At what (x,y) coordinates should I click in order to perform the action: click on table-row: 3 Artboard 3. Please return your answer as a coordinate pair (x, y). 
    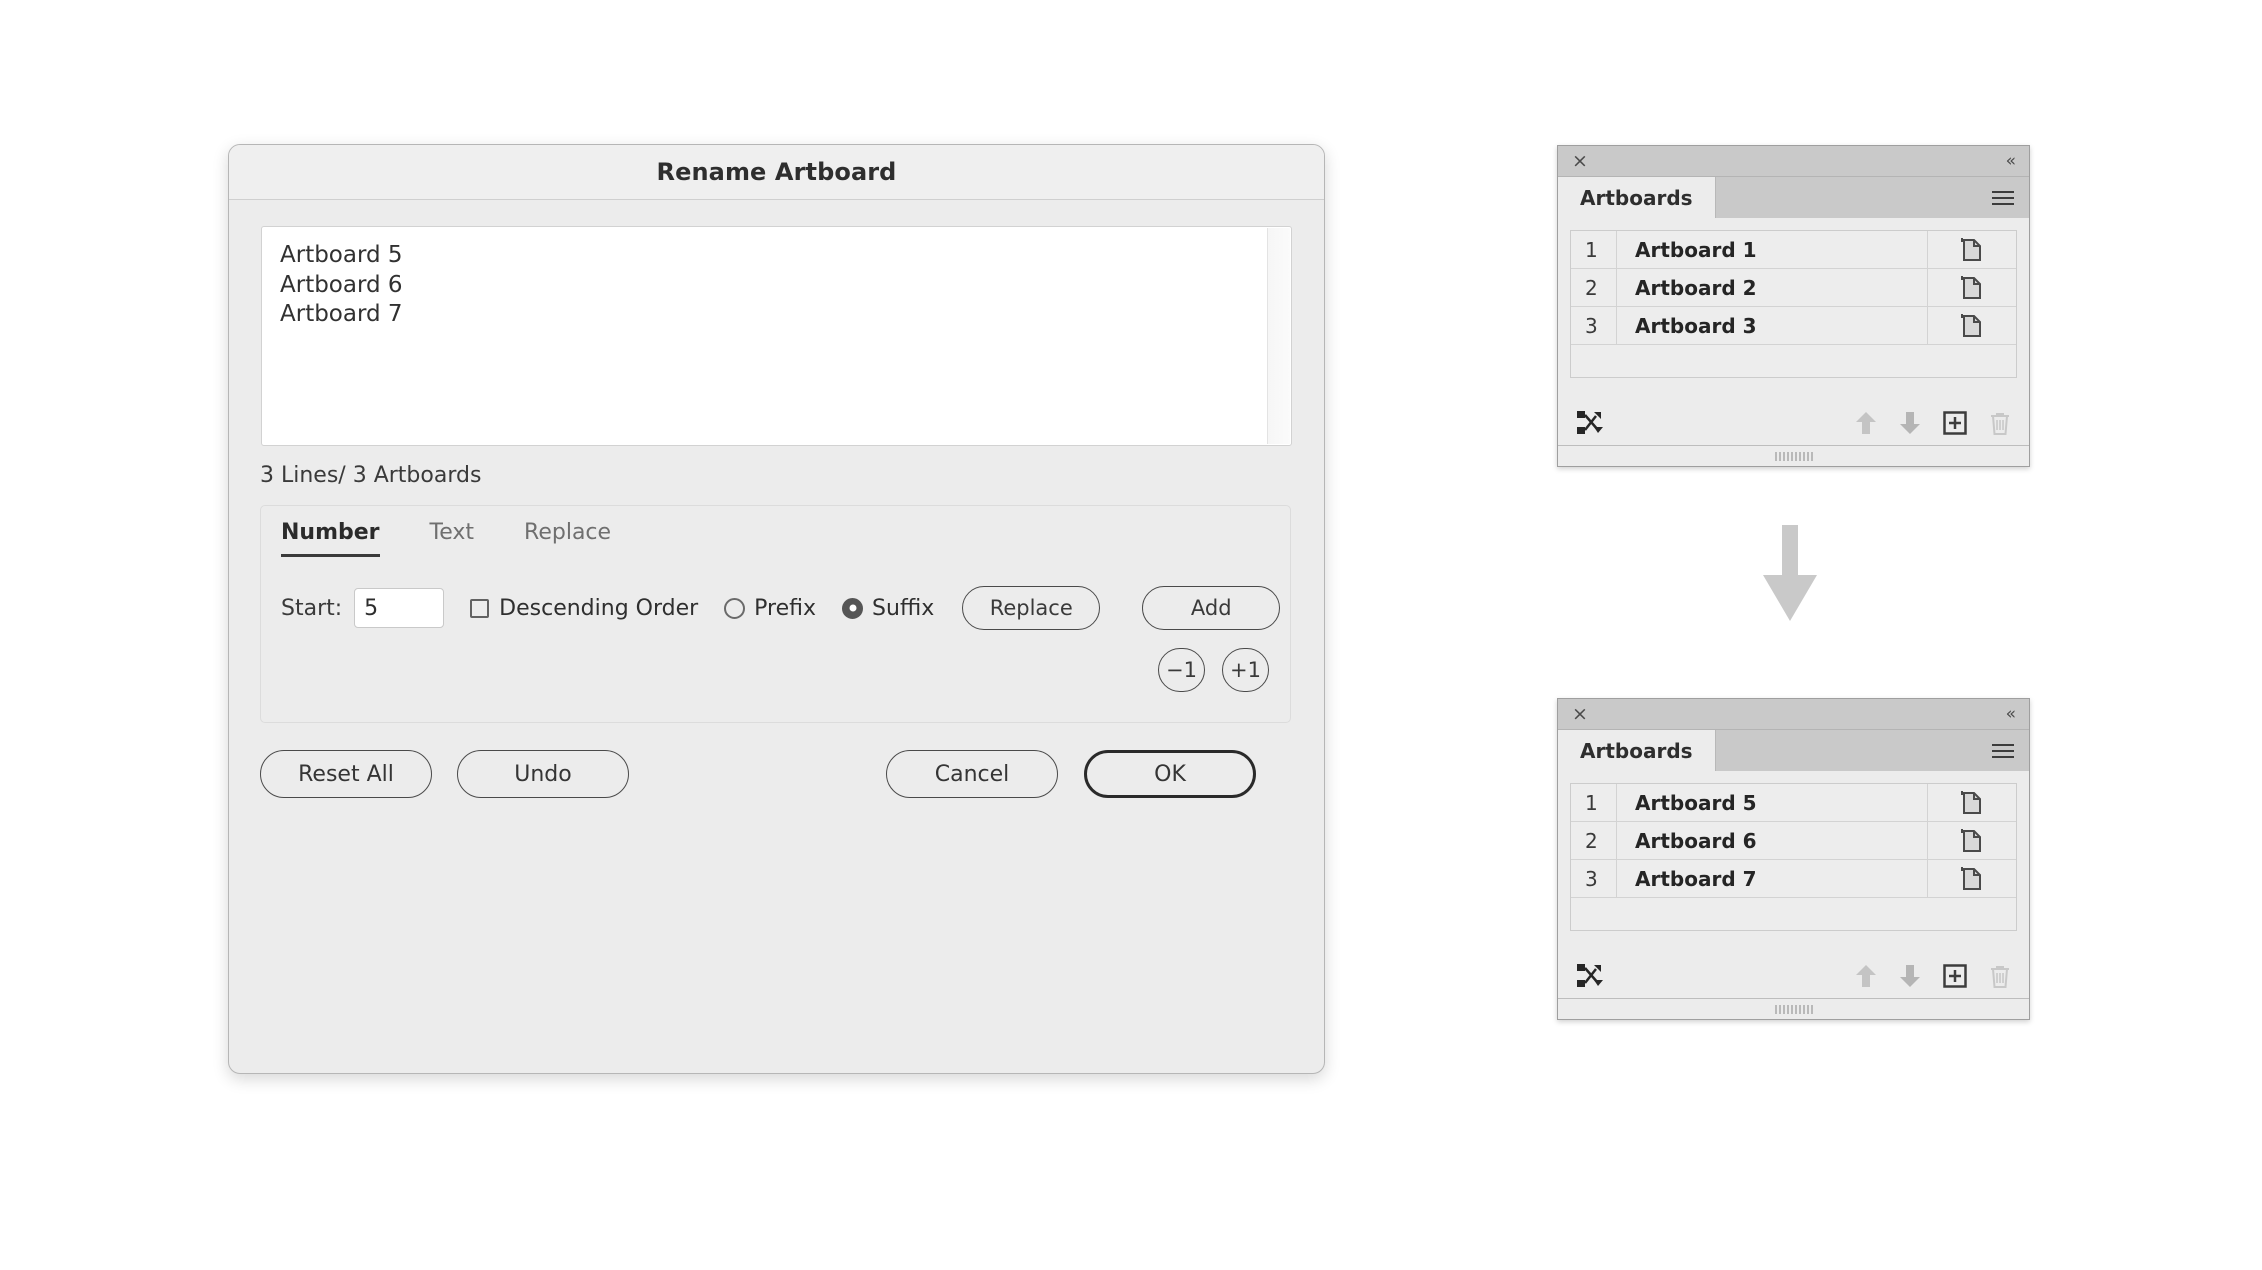
    Looking at the image, I should click on (1793, 326).